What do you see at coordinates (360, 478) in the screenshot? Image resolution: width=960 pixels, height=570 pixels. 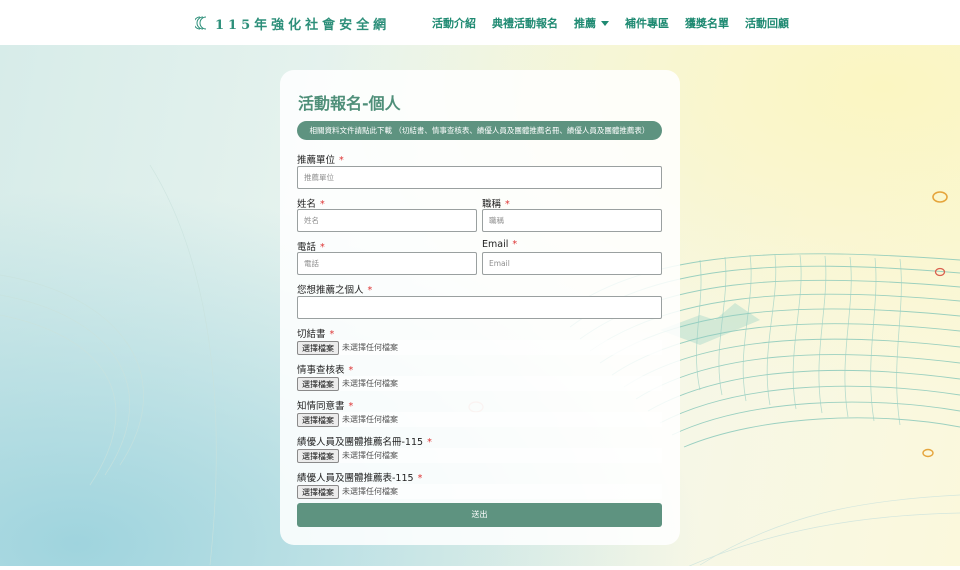 I see `recommendation-form-label: 績優人員及團體推薦表-115 *` at bounding box center [360, 478].